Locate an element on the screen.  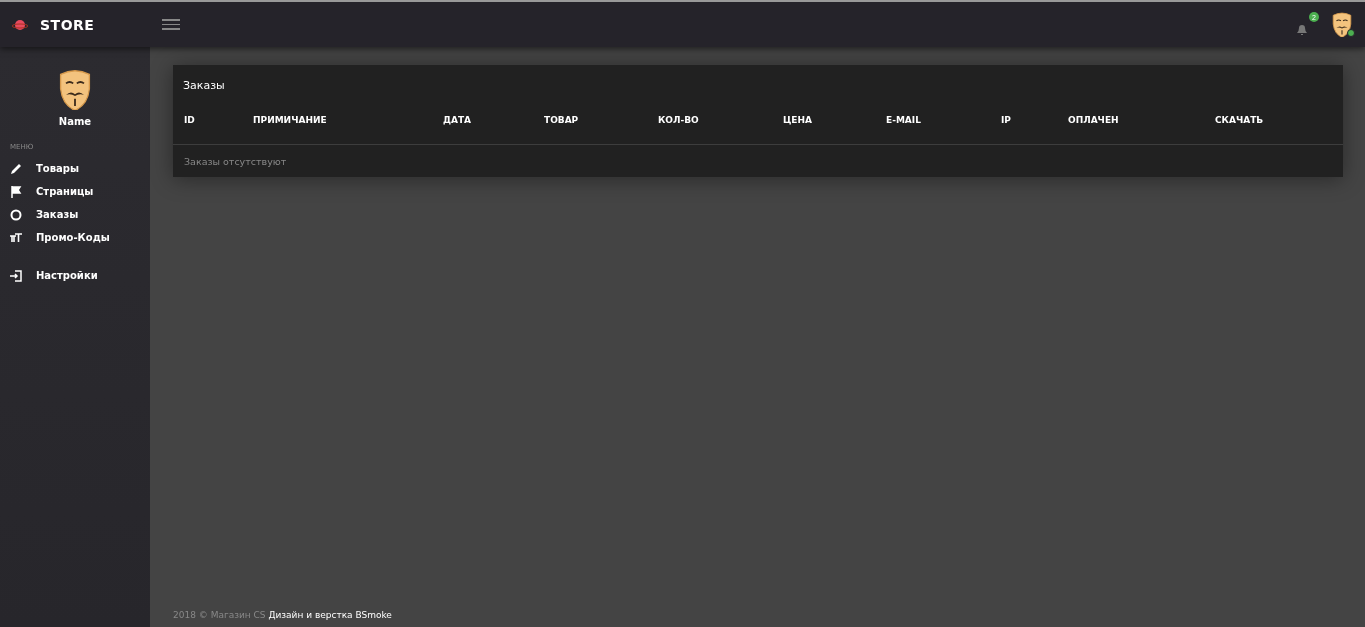
column-header: ПРИМИЧАНИЕ is located at coordinates (290, 121).